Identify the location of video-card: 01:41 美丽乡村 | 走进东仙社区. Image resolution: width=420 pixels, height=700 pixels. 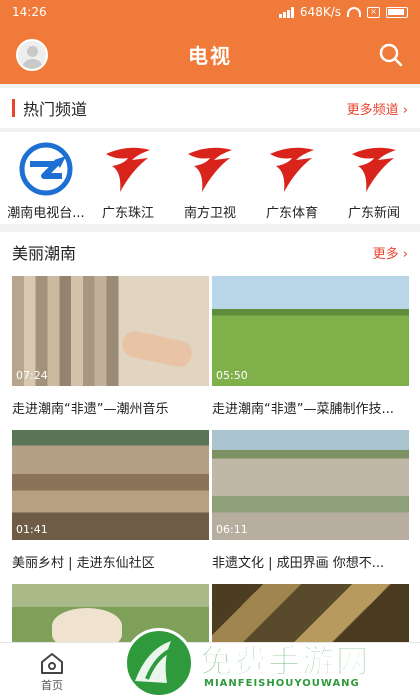
(110, 500).